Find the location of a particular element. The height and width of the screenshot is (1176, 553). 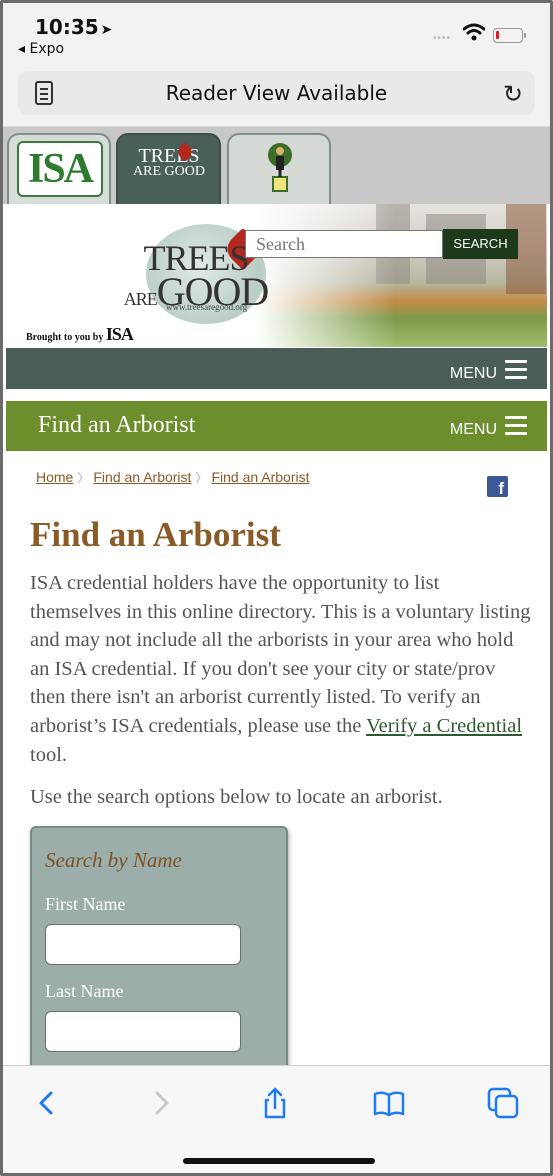

logo-url: www.treesaregood.org is located at coordinates (207, 307).